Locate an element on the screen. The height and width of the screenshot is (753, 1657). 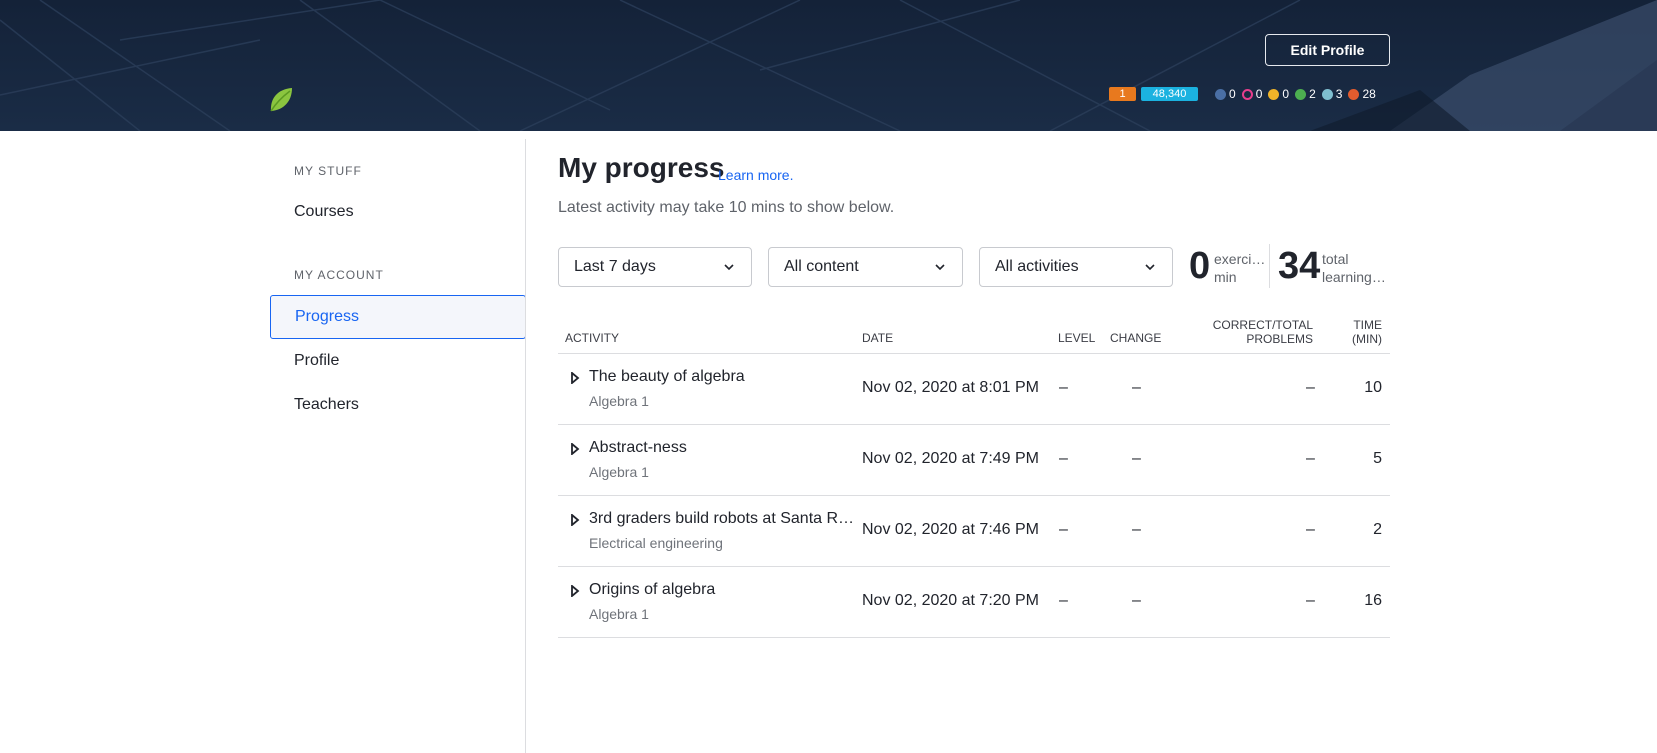
row-activity-title: The beauty of algebra is located at coordinates (667, 377).